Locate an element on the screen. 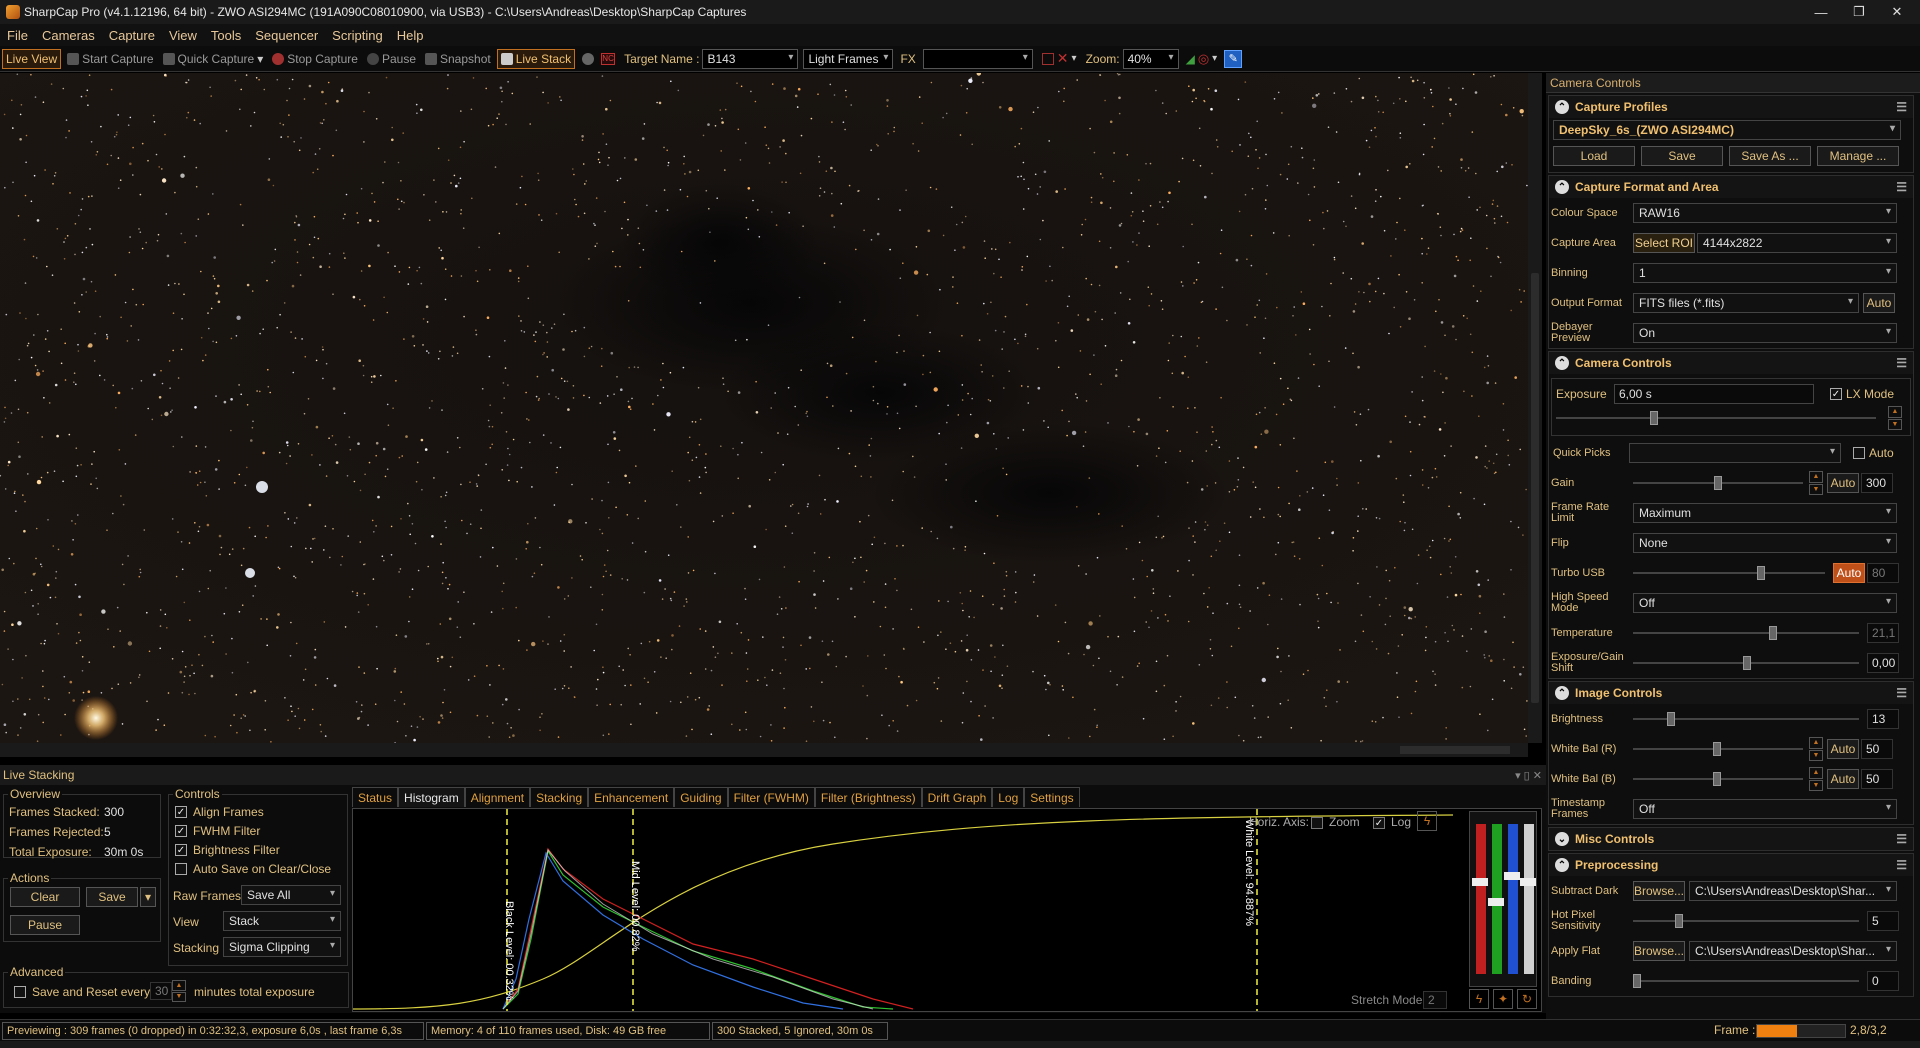 The width and height of the screenshot is (1920, 1048). menu-tools: Tools is located at coordinates (226, 35).